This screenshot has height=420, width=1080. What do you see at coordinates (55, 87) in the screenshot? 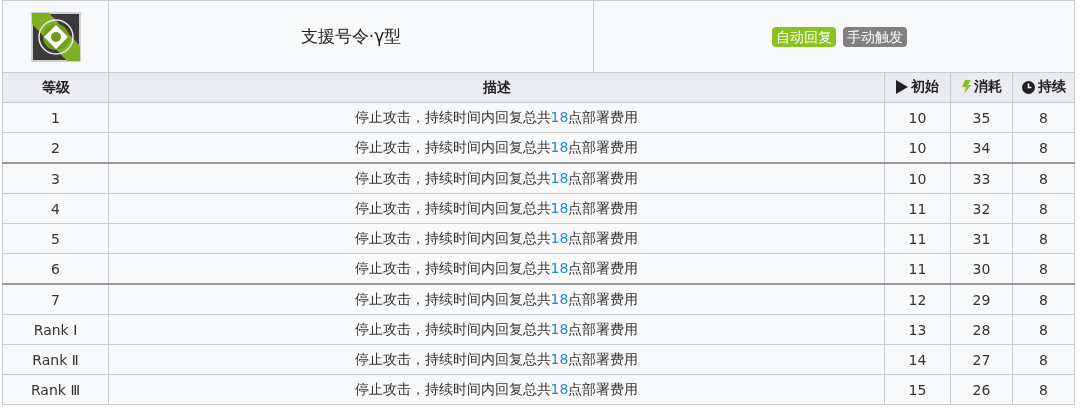
I see `column-header: 等级` at bounding box center [55, 87].